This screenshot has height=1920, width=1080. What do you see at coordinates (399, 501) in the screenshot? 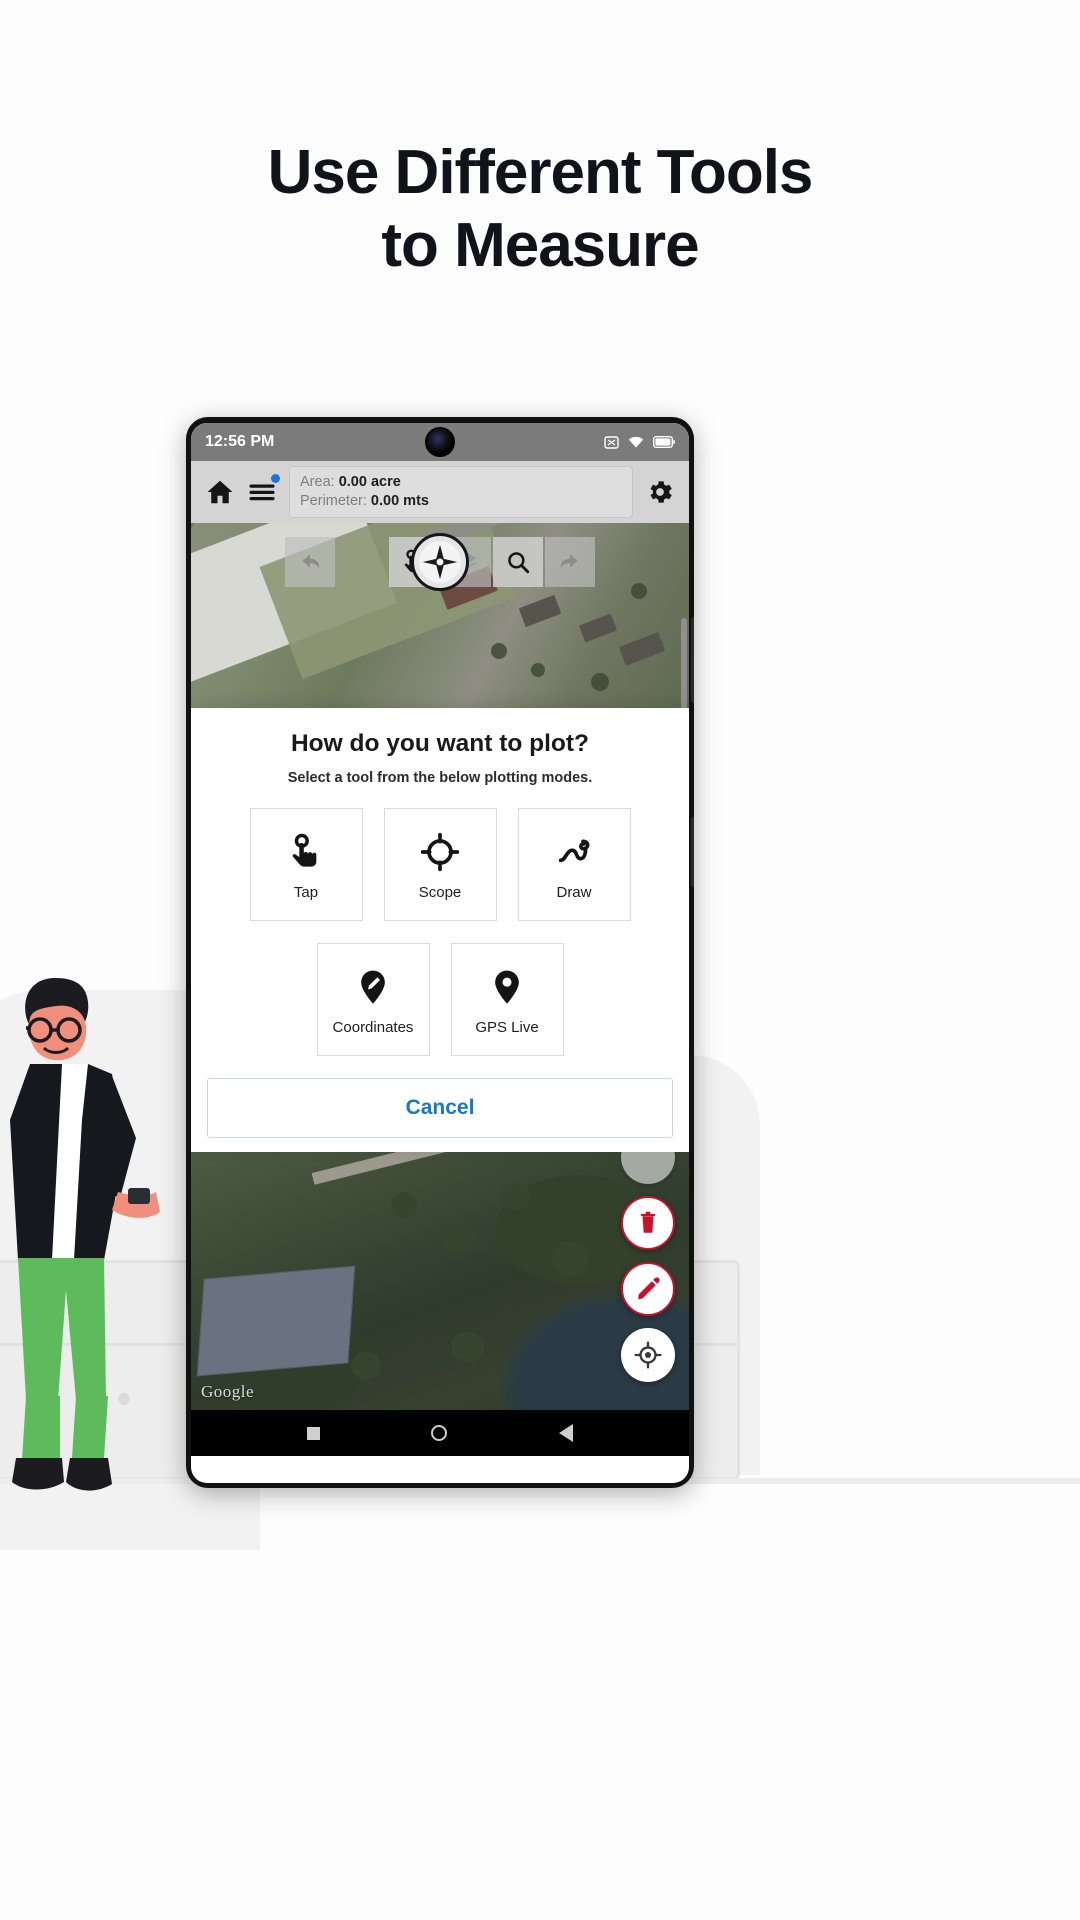
I see `perimeter-value: 0.00 mts` at bounding box center [399, 501].